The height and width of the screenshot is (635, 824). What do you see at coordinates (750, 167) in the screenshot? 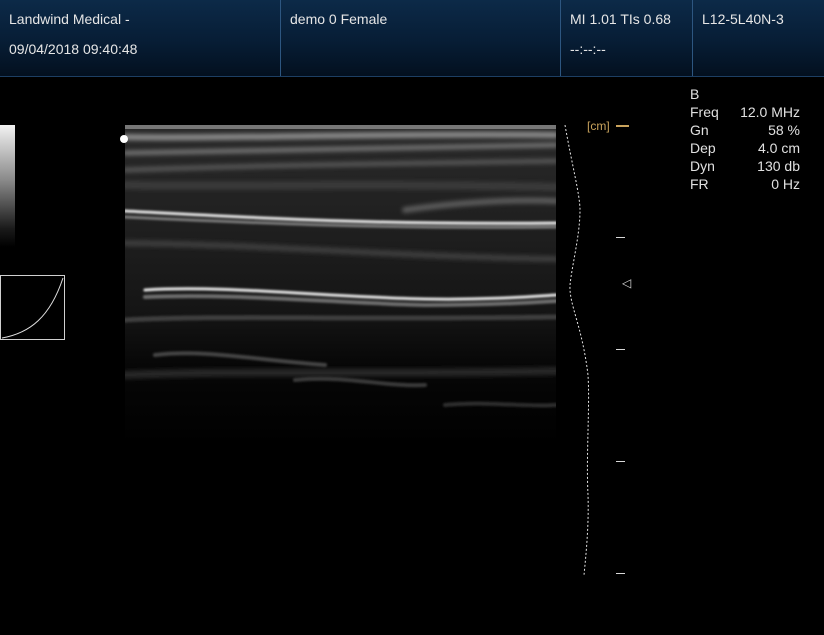
I see `param-row: Dyn 130 db` at bounding box center [750, 167].